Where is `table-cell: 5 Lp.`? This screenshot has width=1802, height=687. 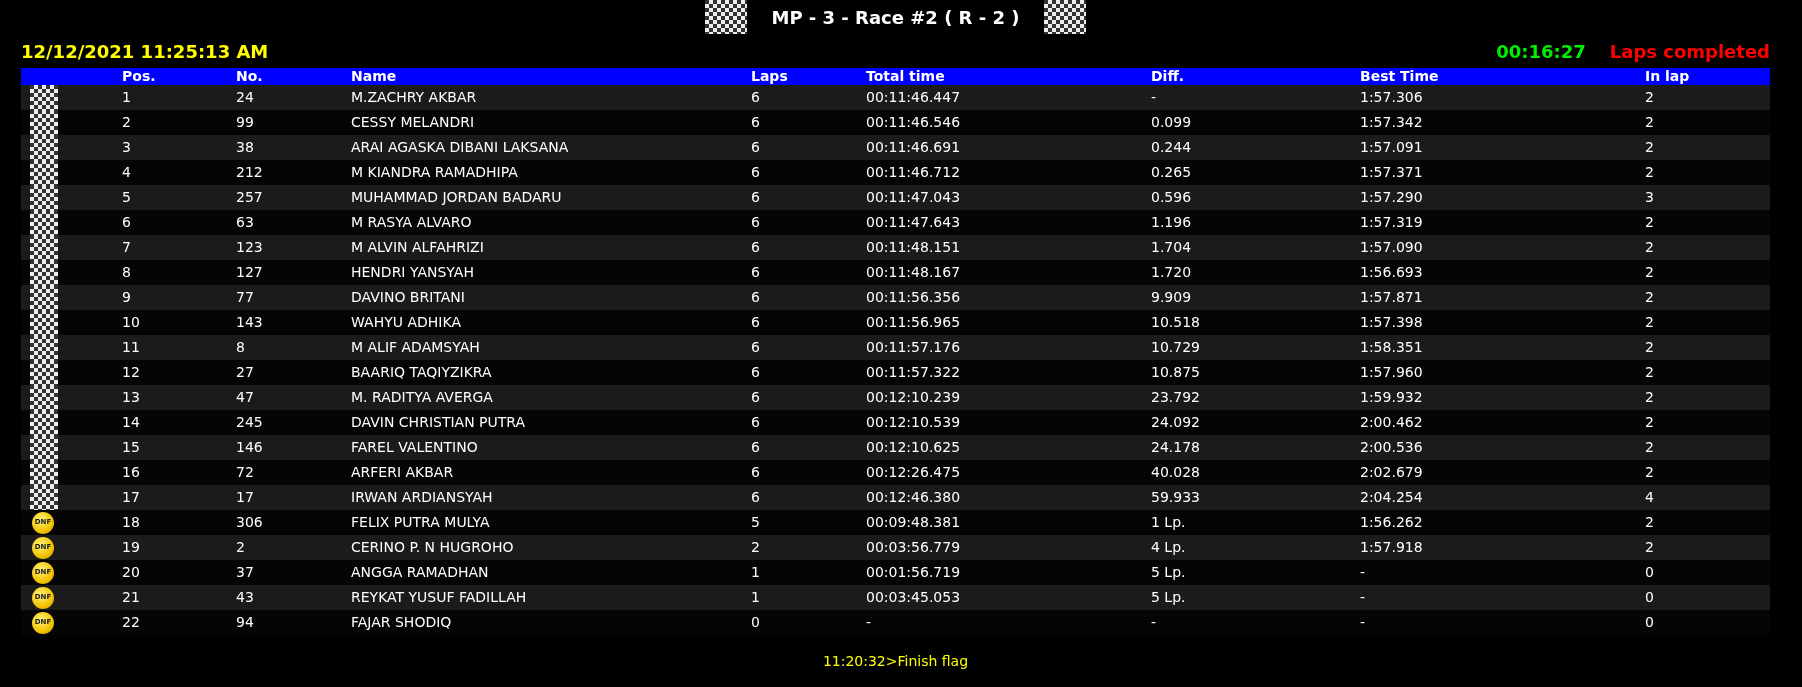 table-cell: 5 Lp. is located at coordinates (1252, 597).